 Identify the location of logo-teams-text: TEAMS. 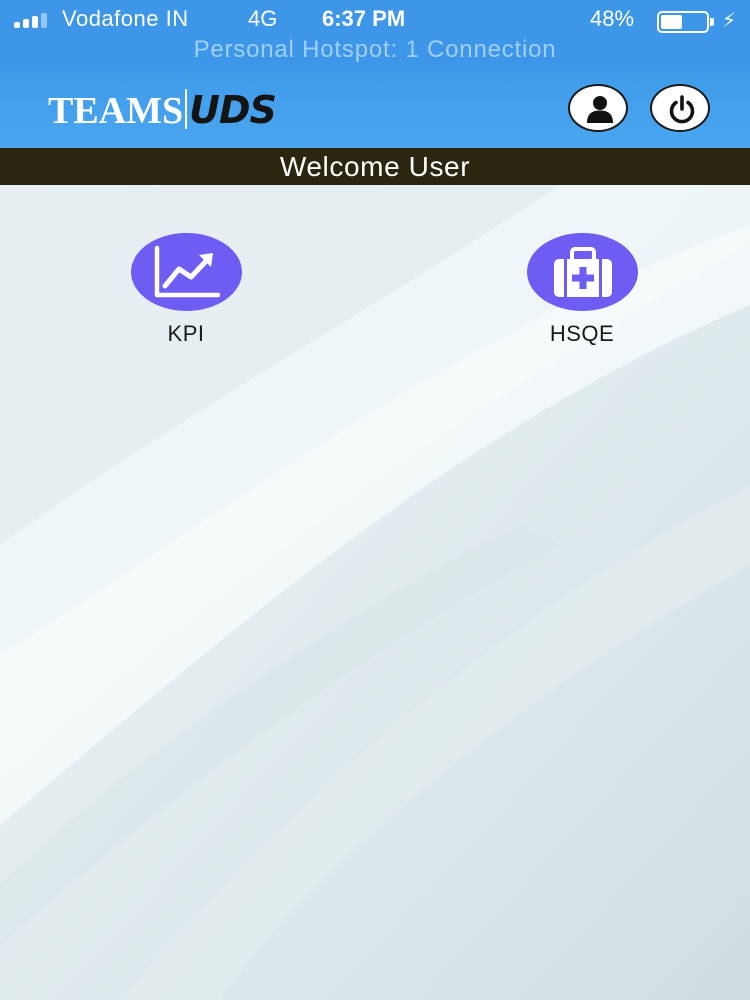
(116, 111).